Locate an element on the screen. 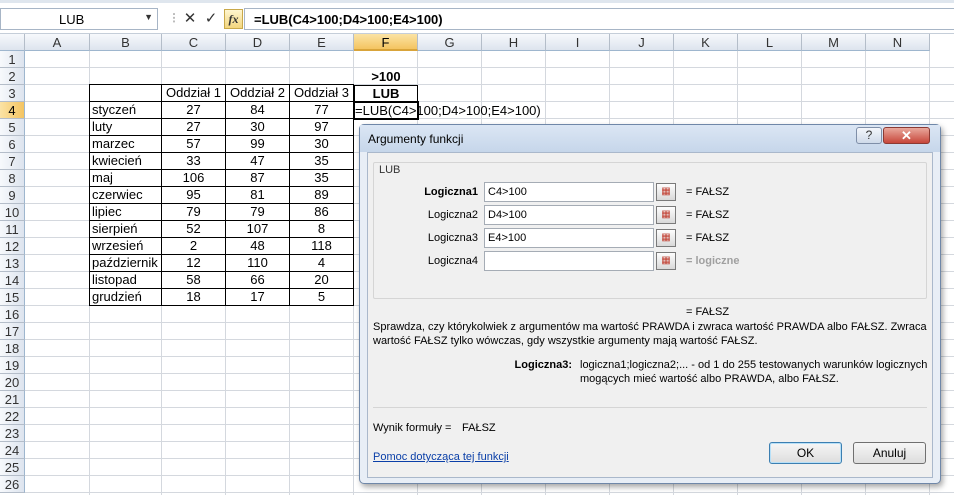 The width and height of the screenshot is (954, 495). table-row-month: grudzień is located at coordinates (125, 297).